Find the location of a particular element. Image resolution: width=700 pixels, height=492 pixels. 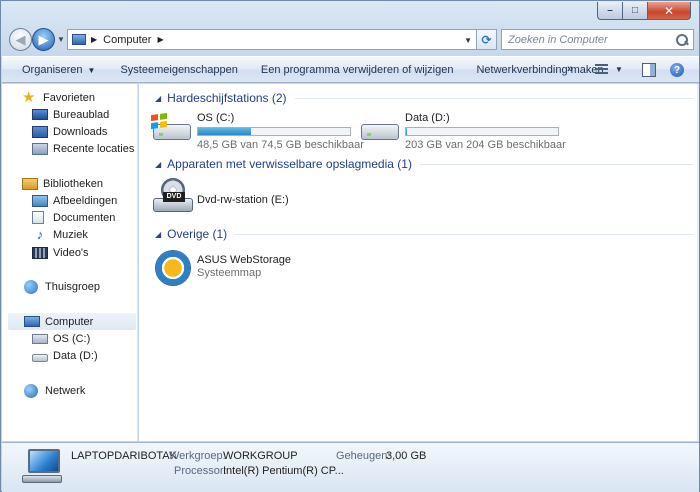

nav-item-label: Bureaublad is located at coordinates (81, 114).